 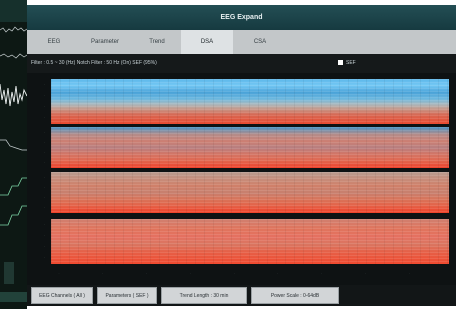 I want to click on eeg-channels-button: EEG Channels ( All ), so click(x=62, y=295).